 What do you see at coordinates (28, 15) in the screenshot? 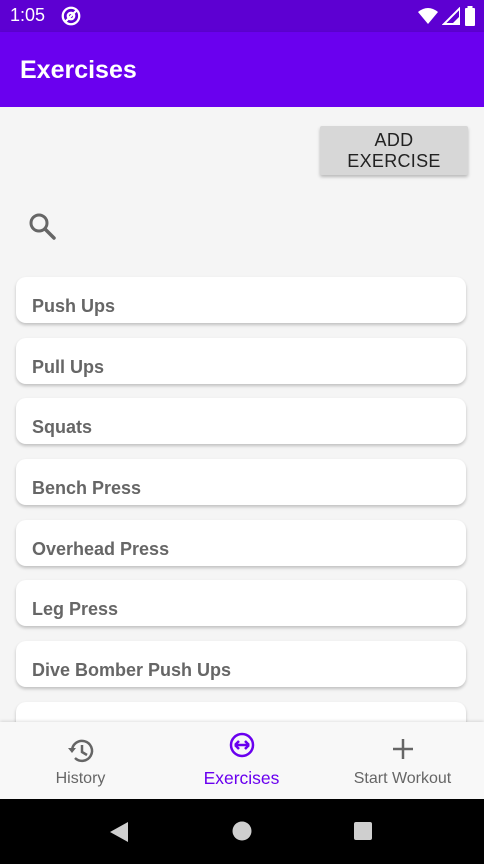
I see `status-time: 1:05` at bounding box center [28, 15].